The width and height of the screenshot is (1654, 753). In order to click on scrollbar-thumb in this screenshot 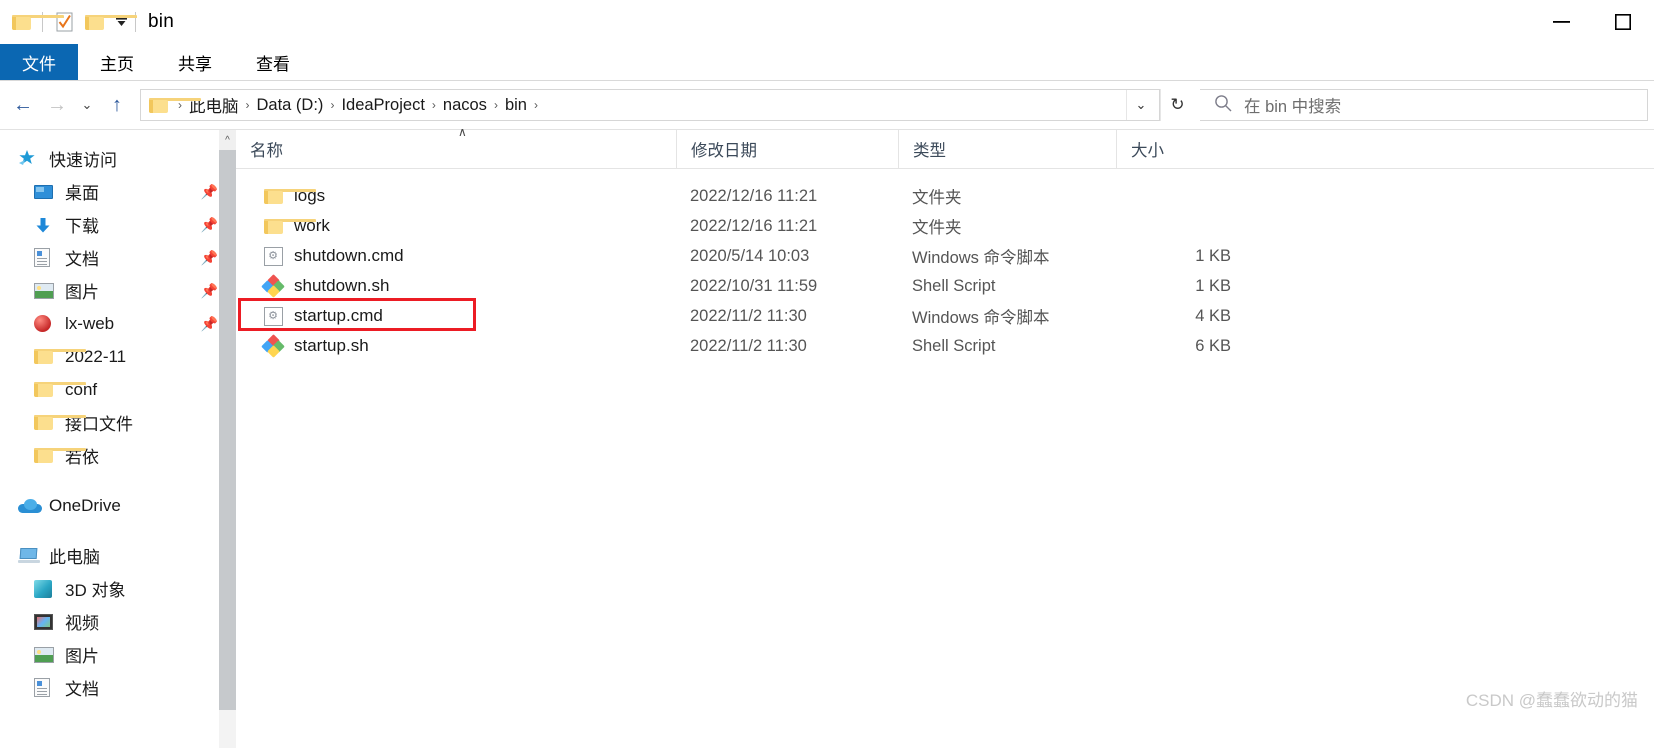, I will do `click(227, 430)`.